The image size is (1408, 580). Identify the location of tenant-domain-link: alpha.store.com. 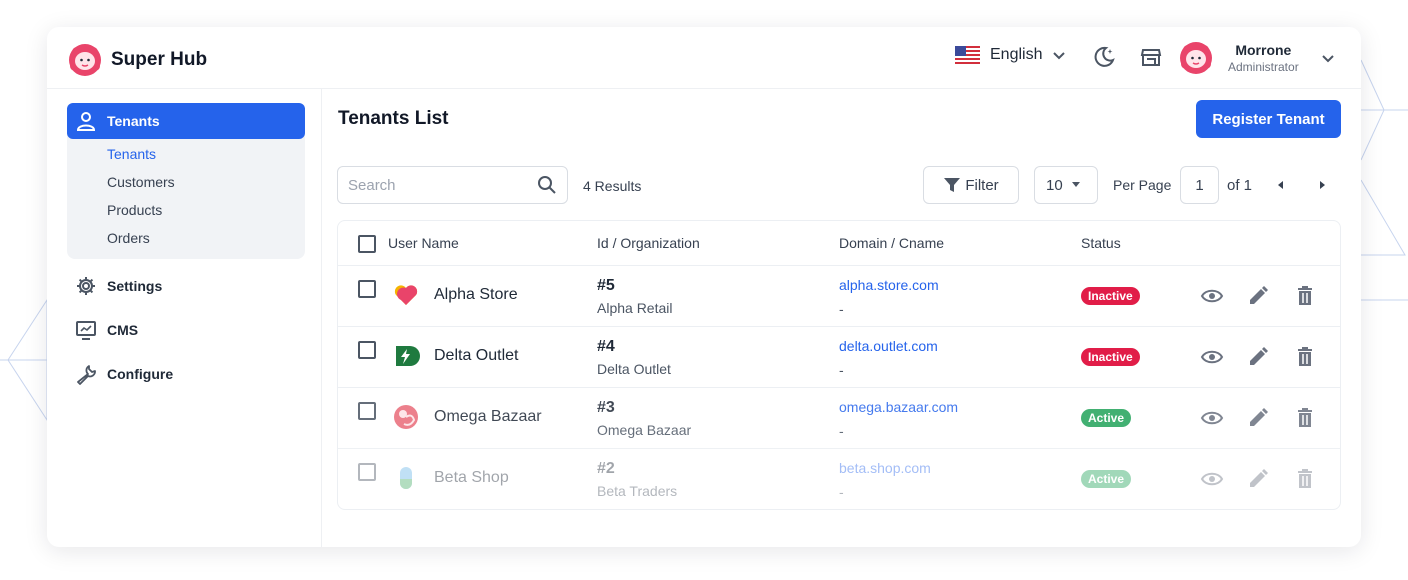
(889, 285).